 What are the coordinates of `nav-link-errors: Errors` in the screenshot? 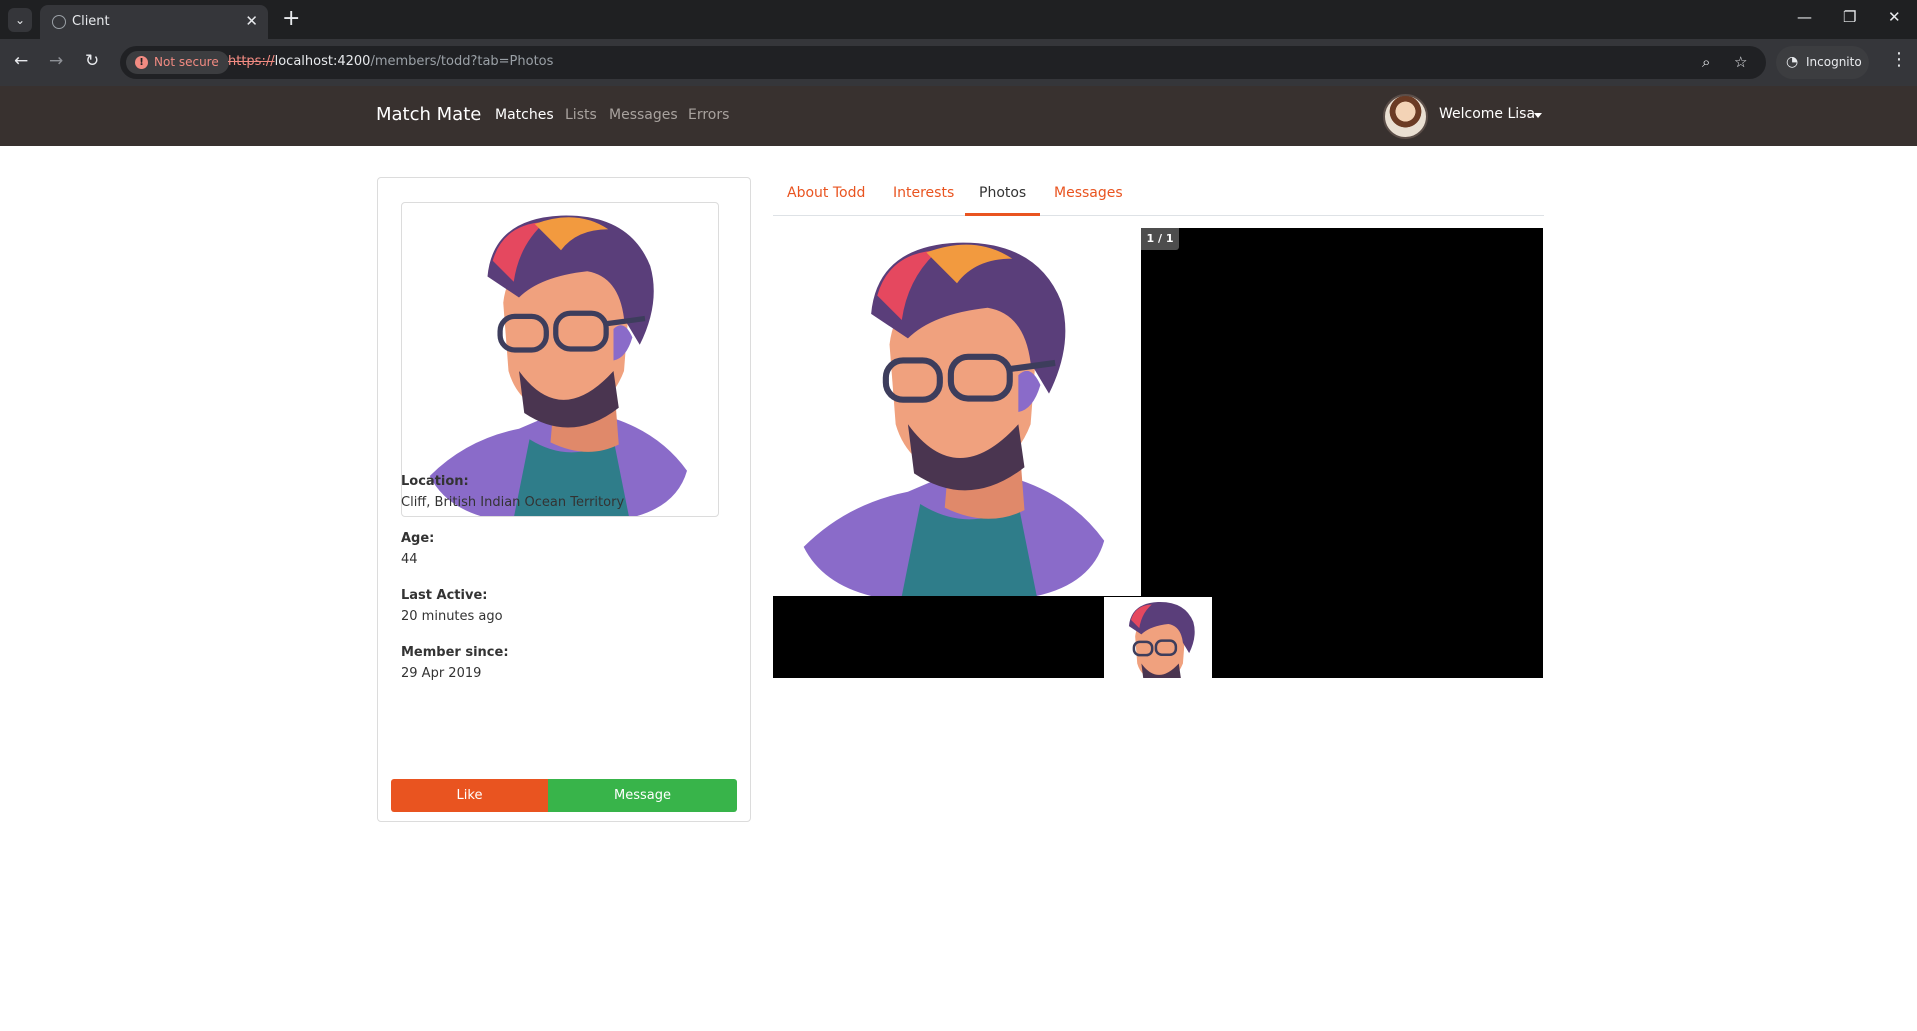 It's located at (708, 115).